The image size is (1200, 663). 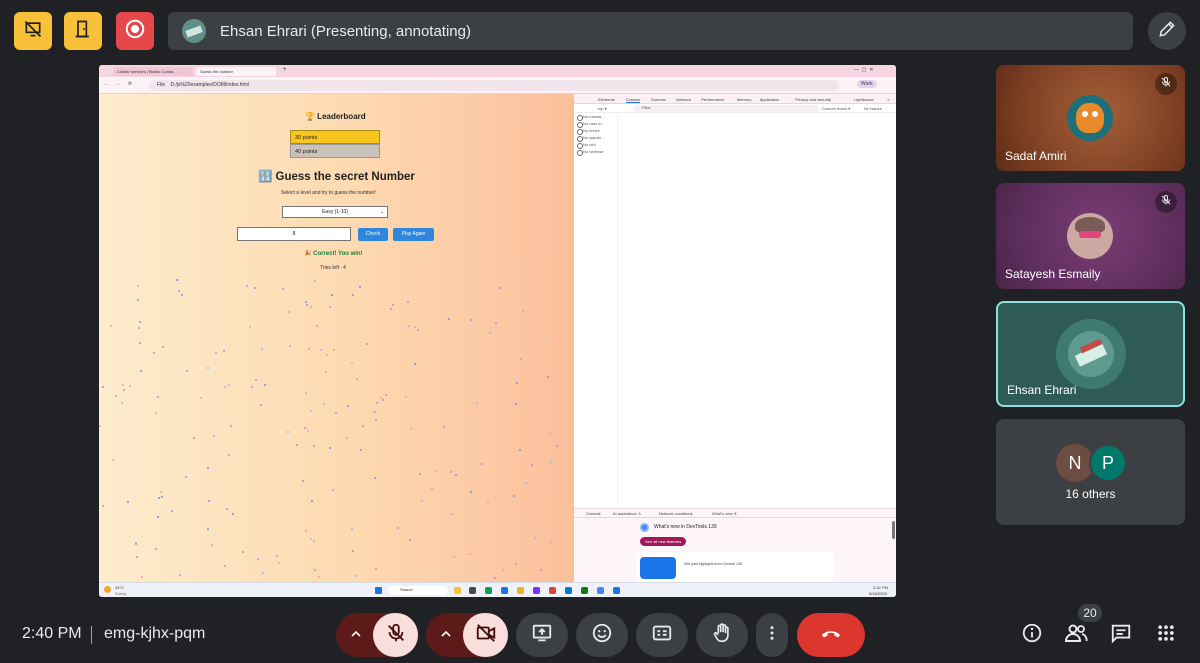 I want to click on level-select: Easy (1-10) ⌄, so click(x=335, y=212).